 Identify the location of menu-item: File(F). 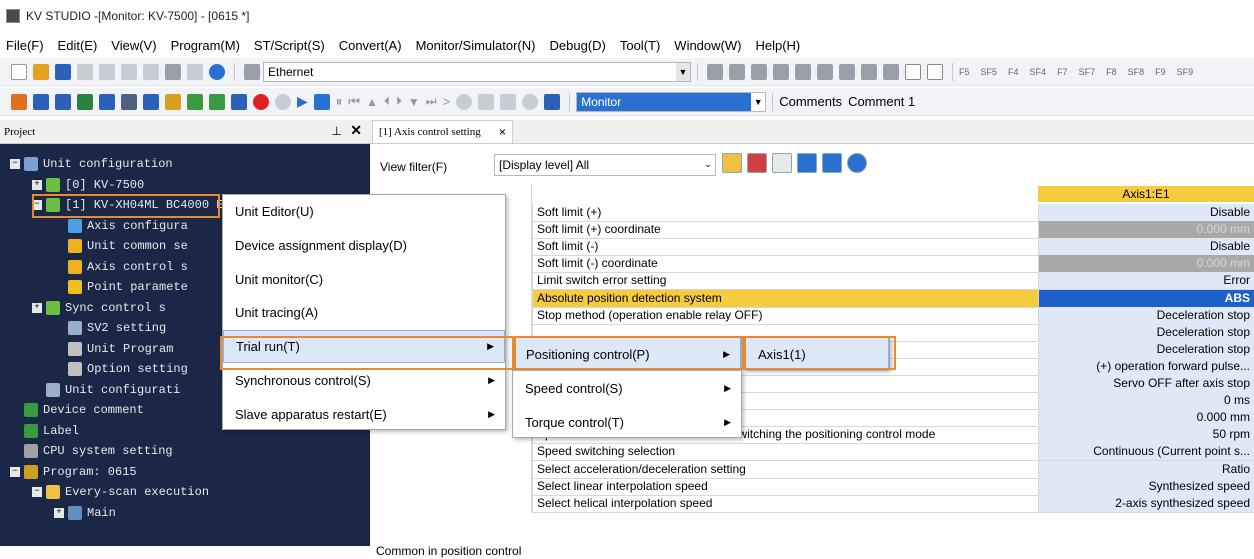
(25, 45).